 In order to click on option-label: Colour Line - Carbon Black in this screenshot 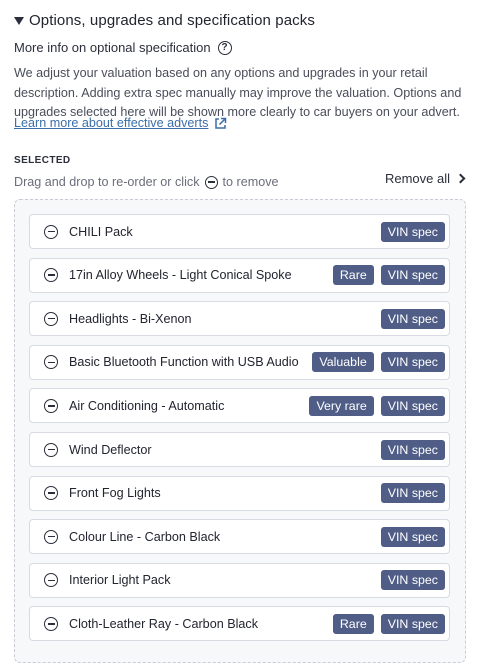, I will do `click(145, 536)`.